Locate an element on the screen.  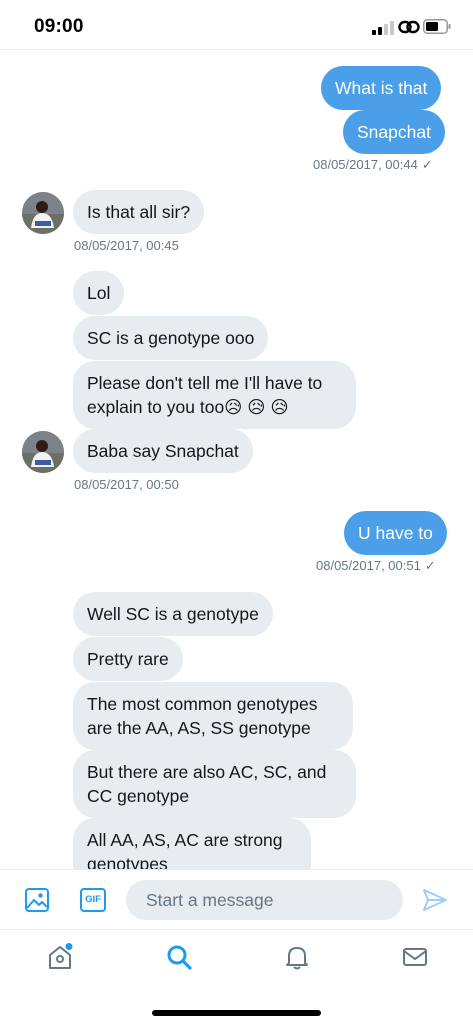
messages-icon is located at coordinates (415, 957).